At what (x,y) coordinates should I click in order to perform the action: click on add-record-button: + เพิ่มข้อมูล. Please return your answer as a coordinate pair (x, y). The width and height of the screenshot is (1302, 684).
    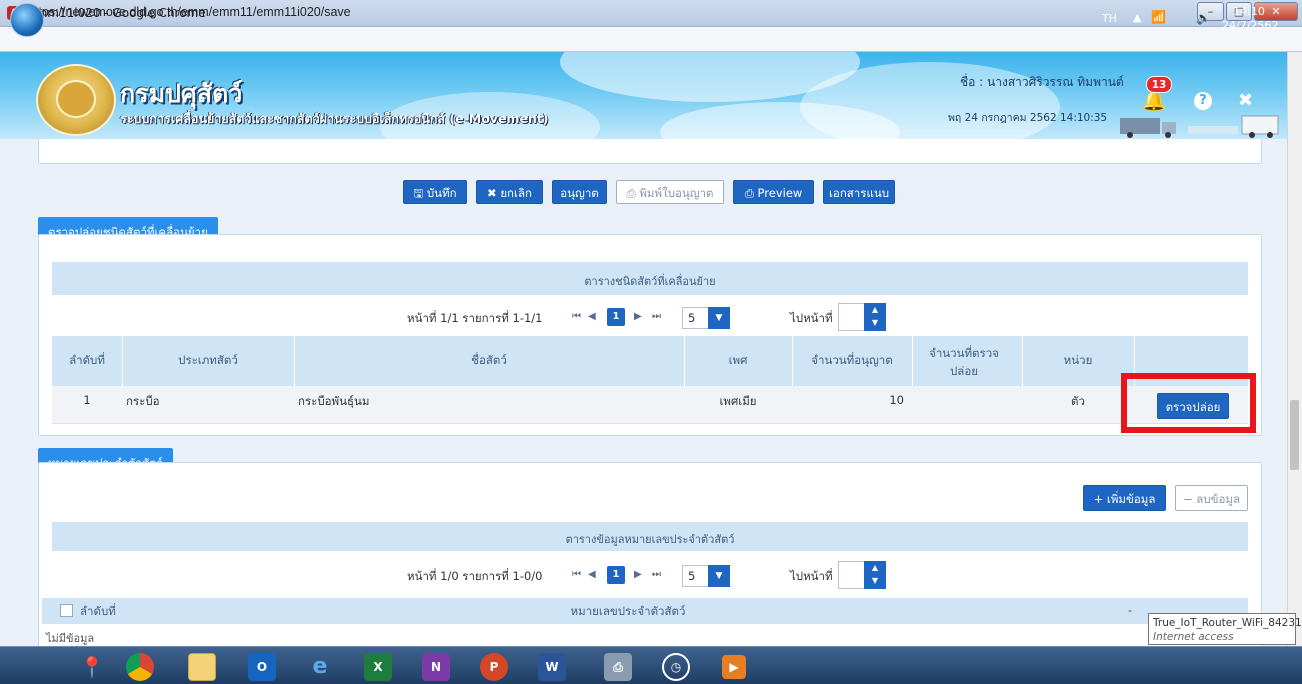
    Looking at the image, I should click on (1124, 498).